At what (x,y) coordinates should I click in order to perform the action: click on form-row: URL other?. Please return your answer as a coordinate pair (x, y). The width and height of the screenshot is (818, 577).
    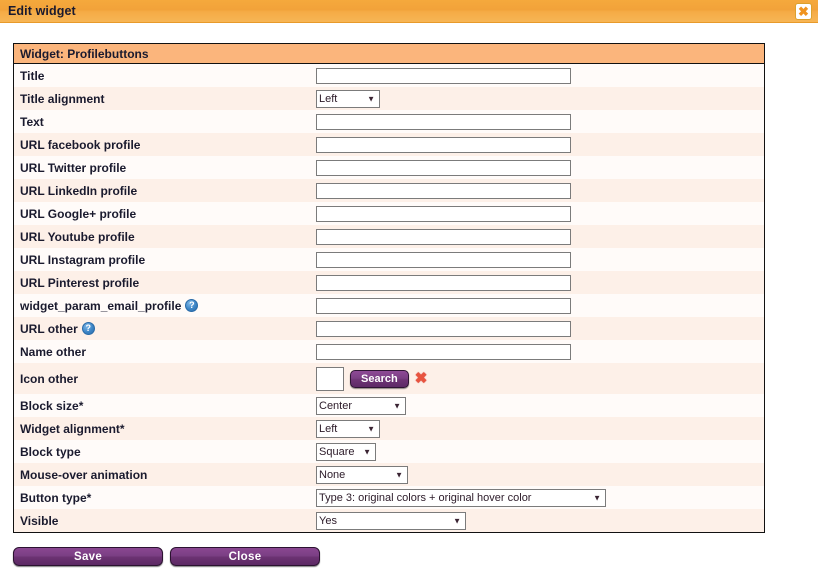
    Looking at the image, I should click on (389, 328).